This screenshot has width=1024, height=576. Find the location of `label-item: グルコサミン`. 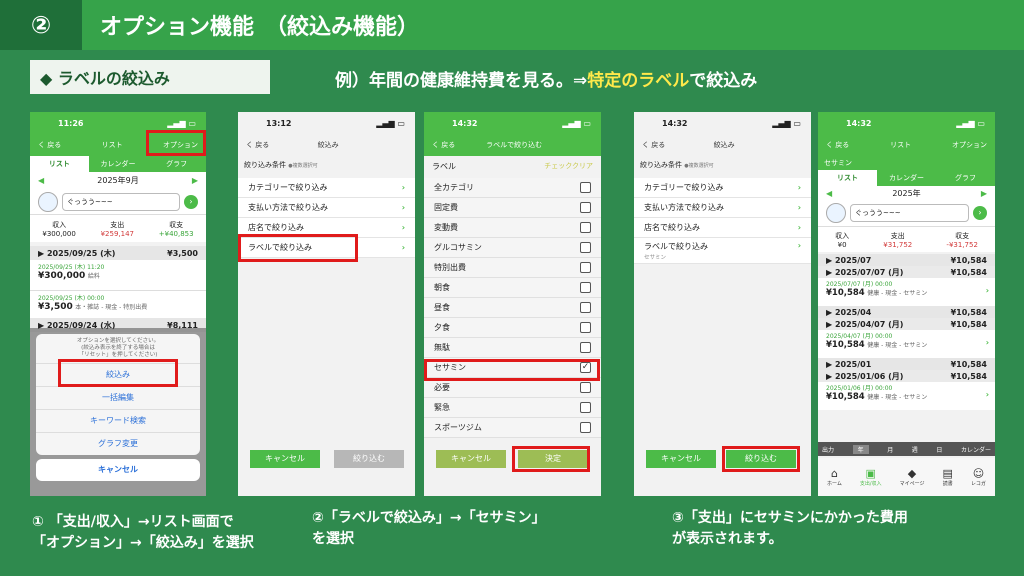

label-item: グルコサミン is located at coordinates (512, 248).